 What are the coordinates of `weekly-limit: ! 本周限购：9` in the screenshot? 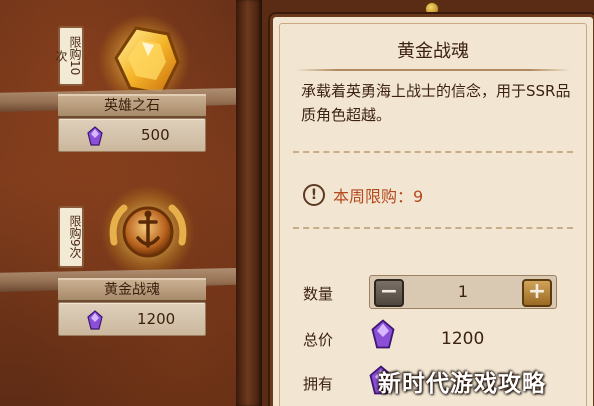 It's located at (363, 195).